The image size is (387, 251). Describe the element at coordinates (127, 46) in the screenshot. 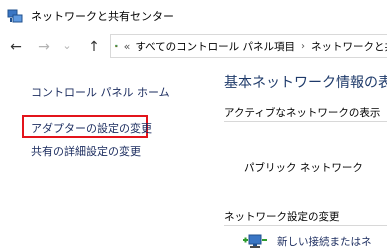

I see `breadcrumb-overflow-icon: «` at that location.